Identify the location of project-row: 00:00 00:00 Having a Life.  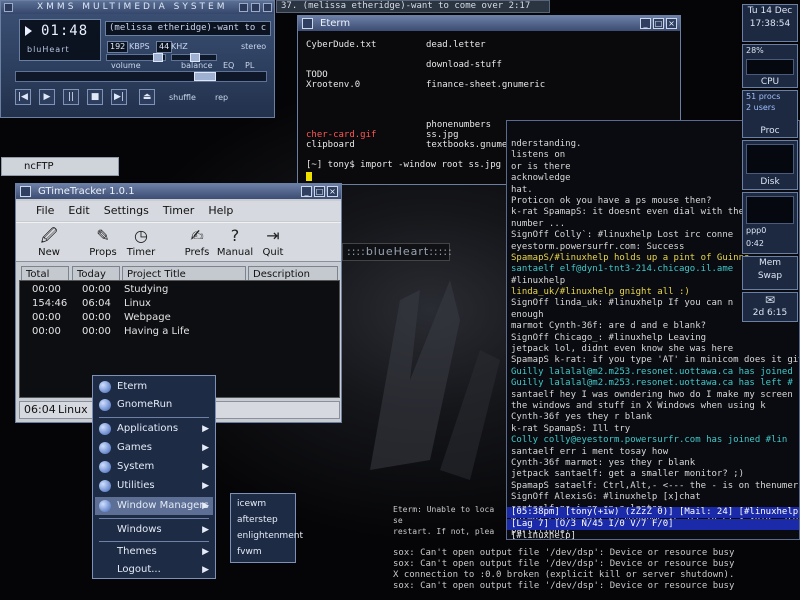
(180, 332).